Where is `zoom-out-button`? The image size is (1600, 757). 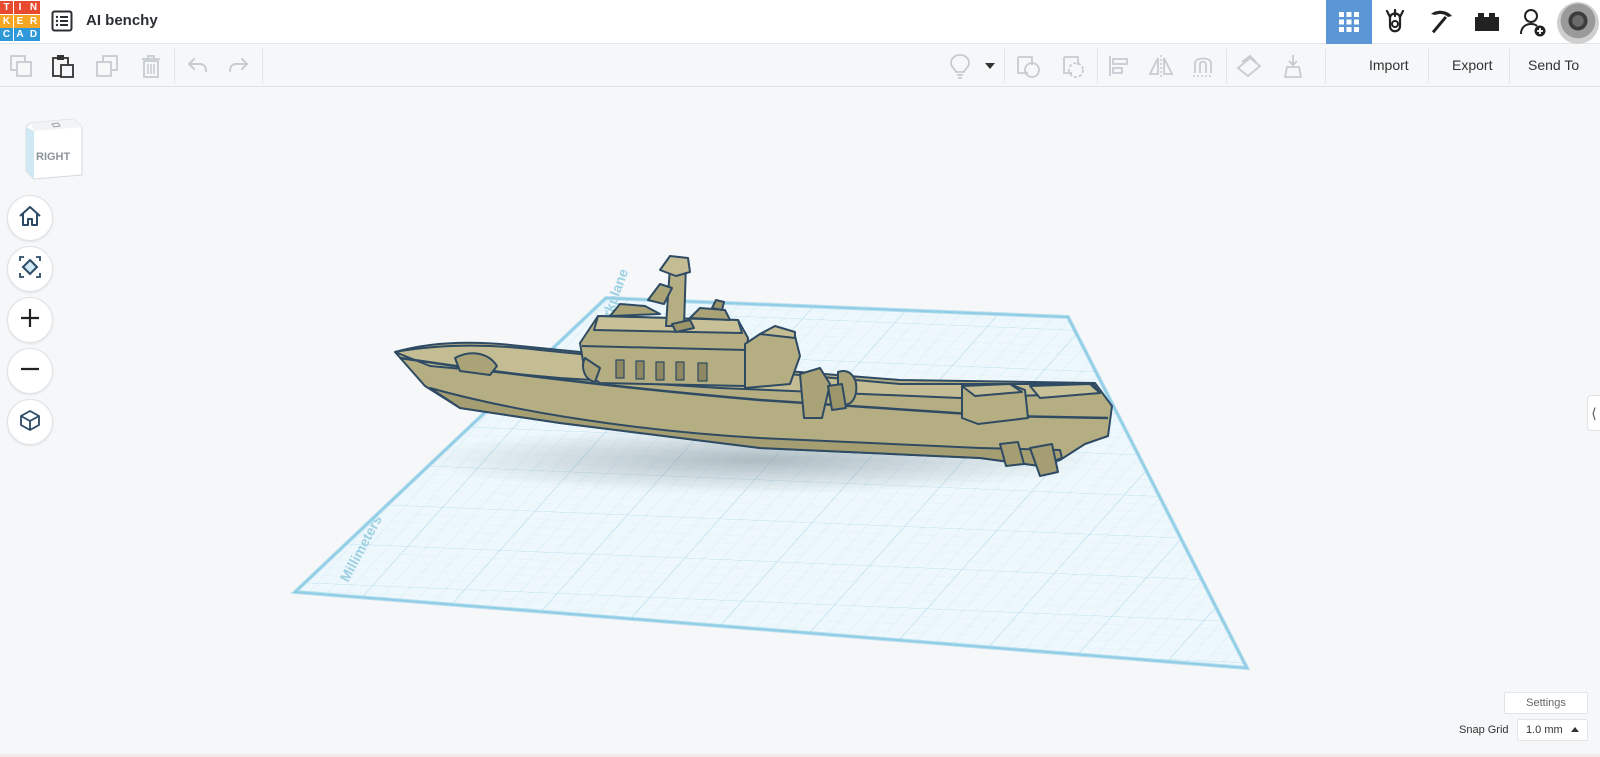 zoom-out-button is located at coordinates (30, 371).